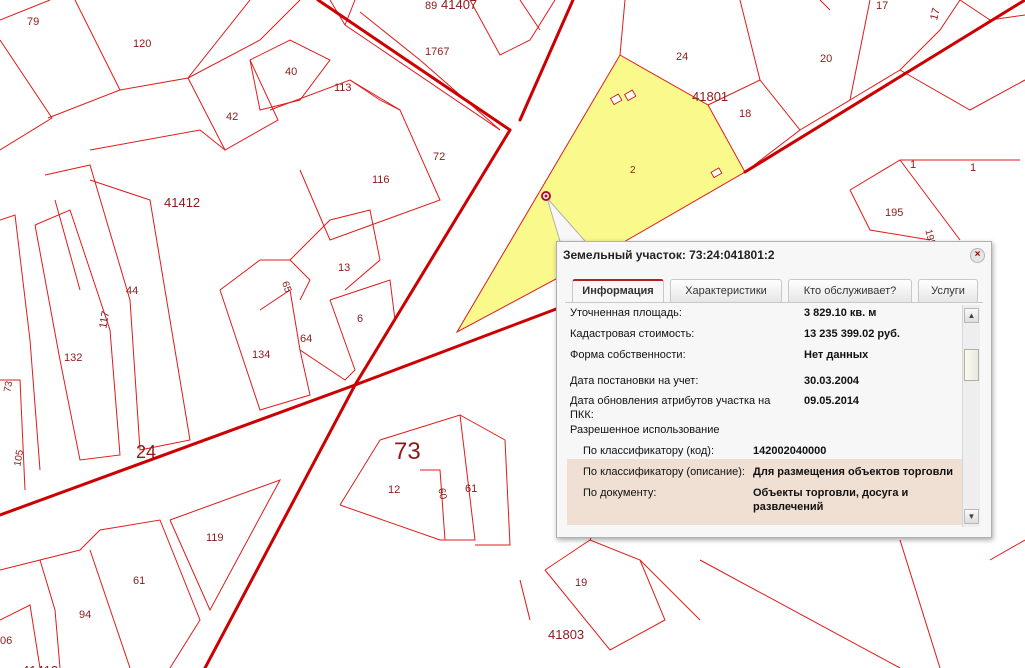  Describe the element at coordinates (582, 415) in the screenshot. I see `update-label-cont: ПКК:` at that location.